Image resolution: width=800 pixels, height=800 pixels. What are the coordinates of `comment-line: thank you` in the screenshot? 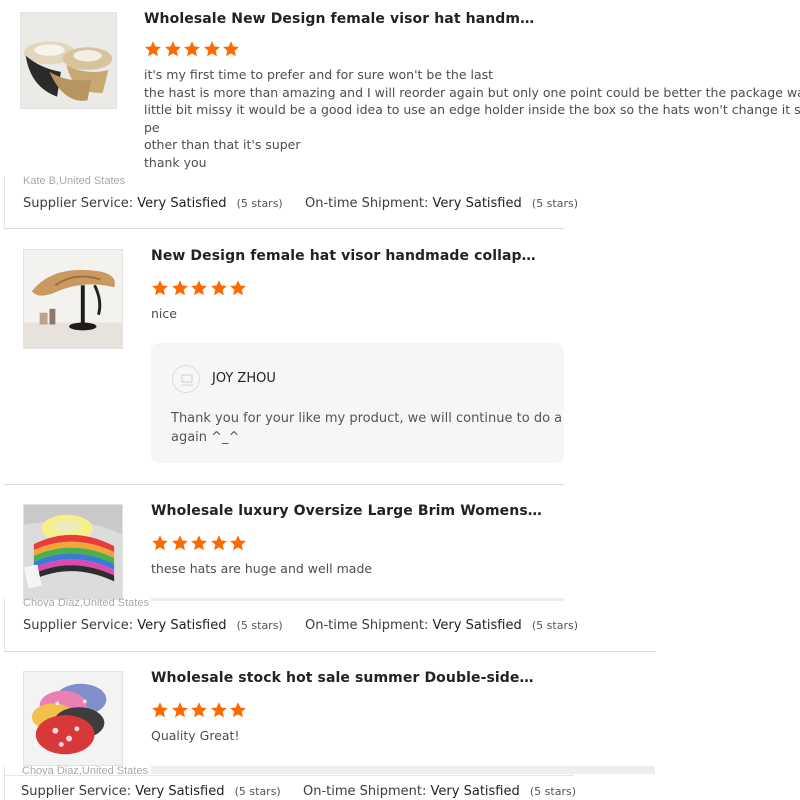 It's located at (175, 162).